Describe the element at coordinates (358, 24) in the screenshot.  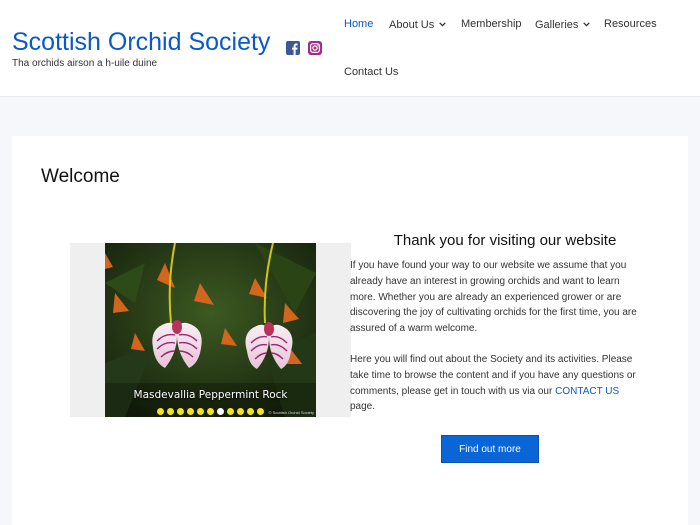
I see `nav-item-home: Home` at that location.